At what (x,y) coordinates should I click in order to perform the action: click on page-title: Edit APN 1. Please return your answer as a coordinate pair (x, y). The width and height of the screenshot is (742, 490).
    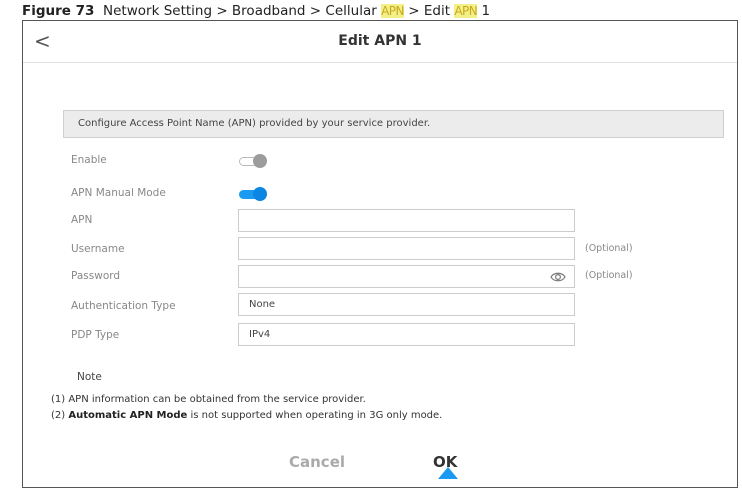
    Looking at the image, I should click on (380, 41).